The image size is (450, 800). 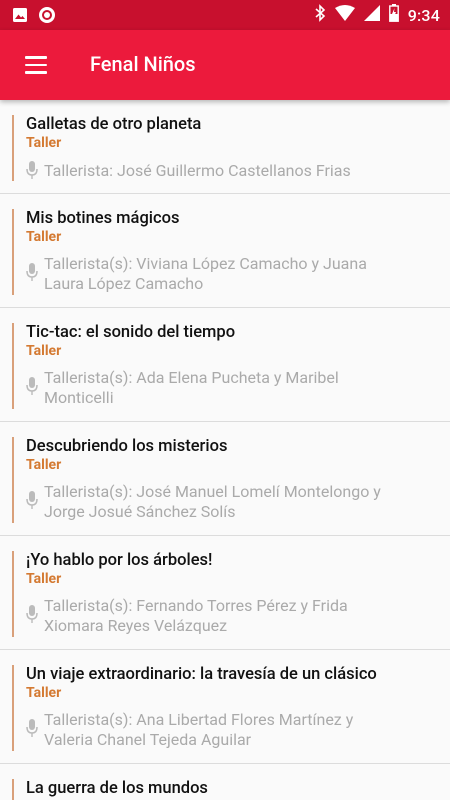 What do you see at coordinates (225, 782) in the screenshot?
I see `list-item: La guerra de los mundos` at bounding box center [225, 782].